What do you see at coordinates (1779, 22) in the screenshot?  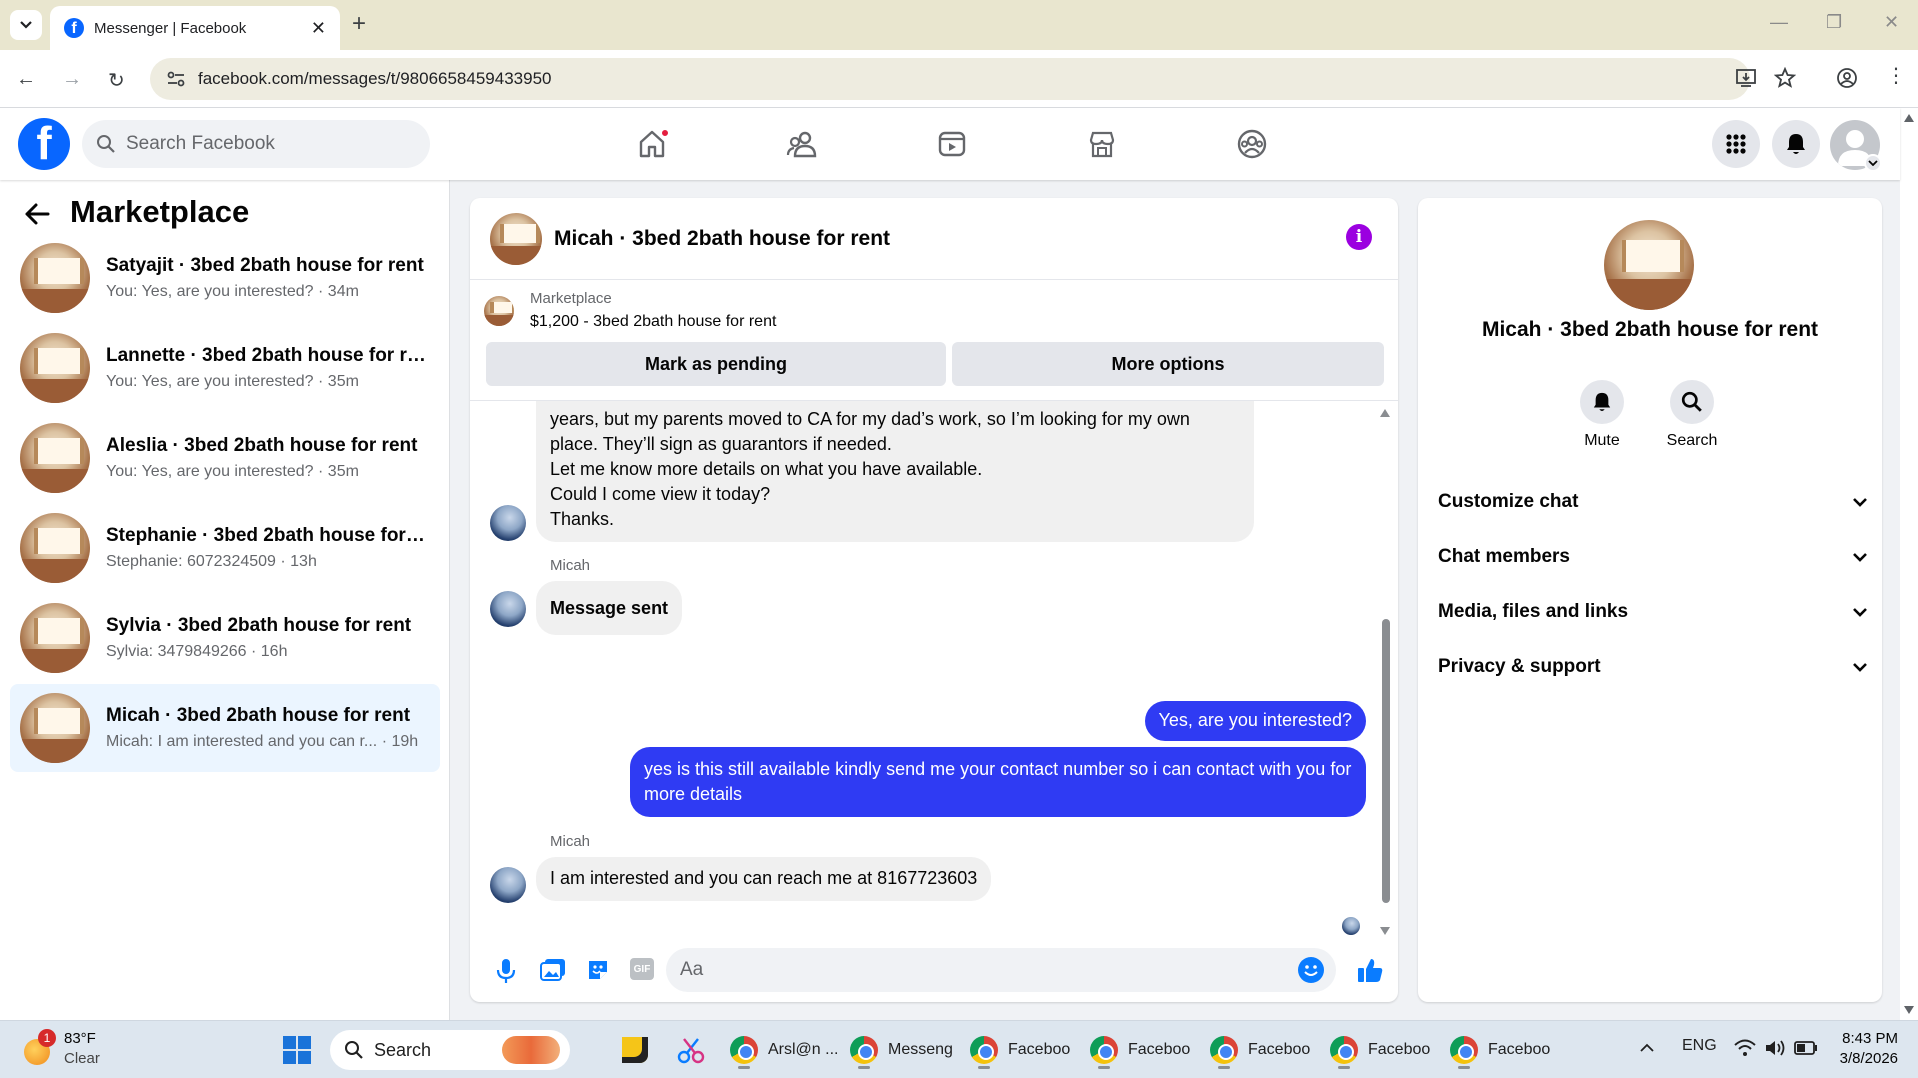 I see `minimize-icon: —` at bounding box center [1779, 22].